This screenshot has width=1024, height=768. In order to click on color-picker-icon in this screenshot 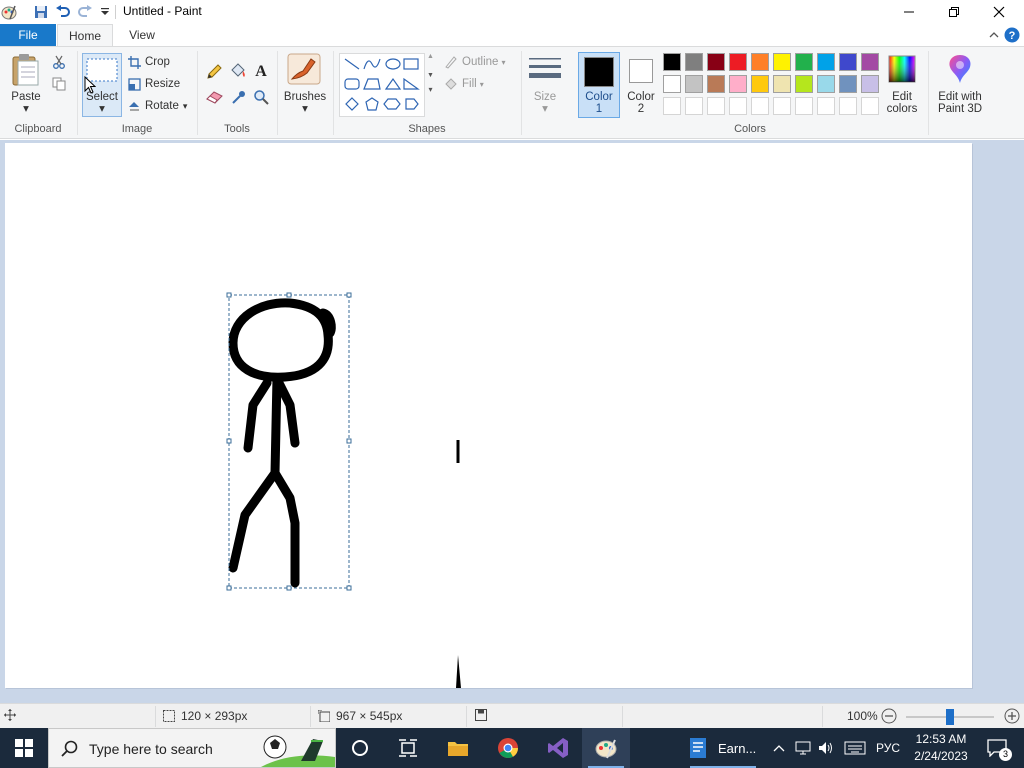, I will do `click(239, 98)`.